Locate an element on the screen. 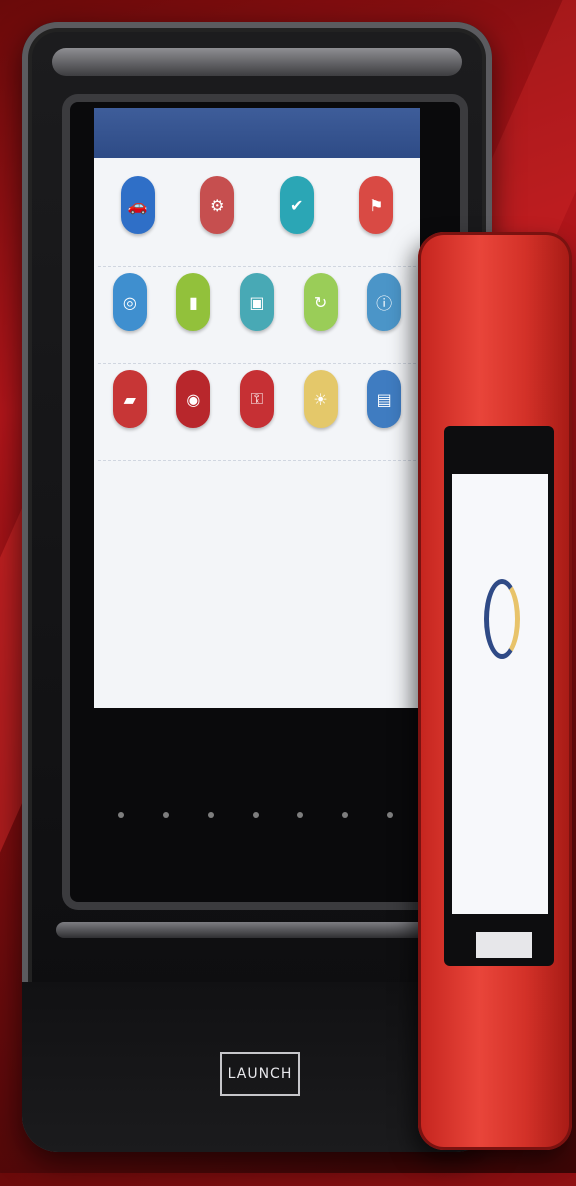  app-tile: ▮ is located at coordinates (193, 315).